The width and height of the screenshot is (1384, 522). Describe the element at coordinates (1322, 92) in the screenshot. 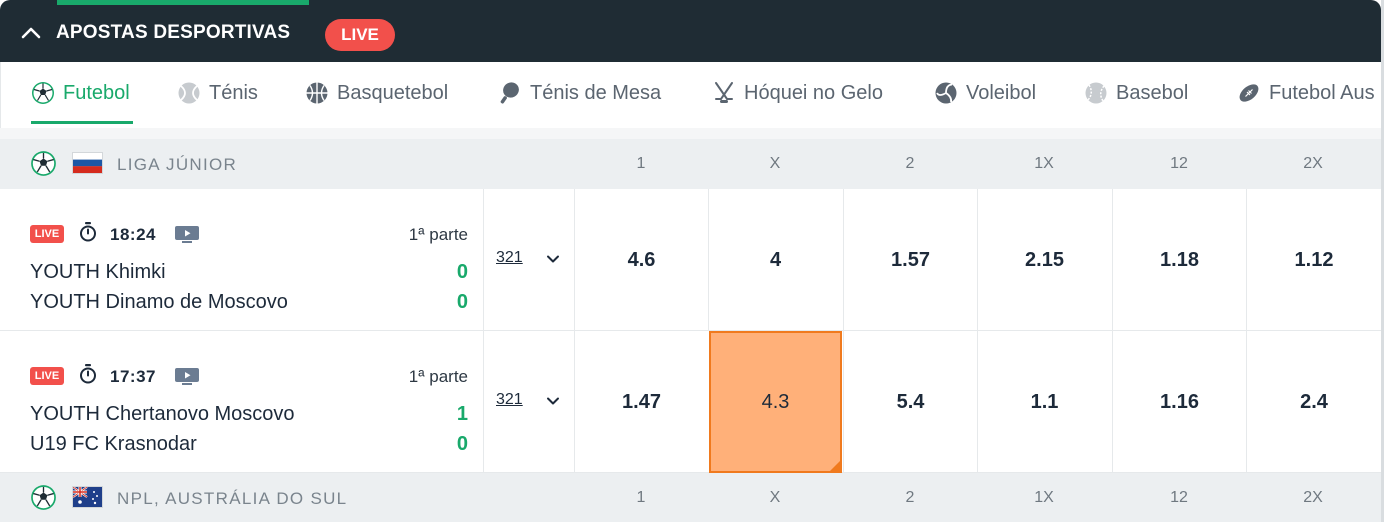

I see `tab-label: Futebol Aus` at that location.